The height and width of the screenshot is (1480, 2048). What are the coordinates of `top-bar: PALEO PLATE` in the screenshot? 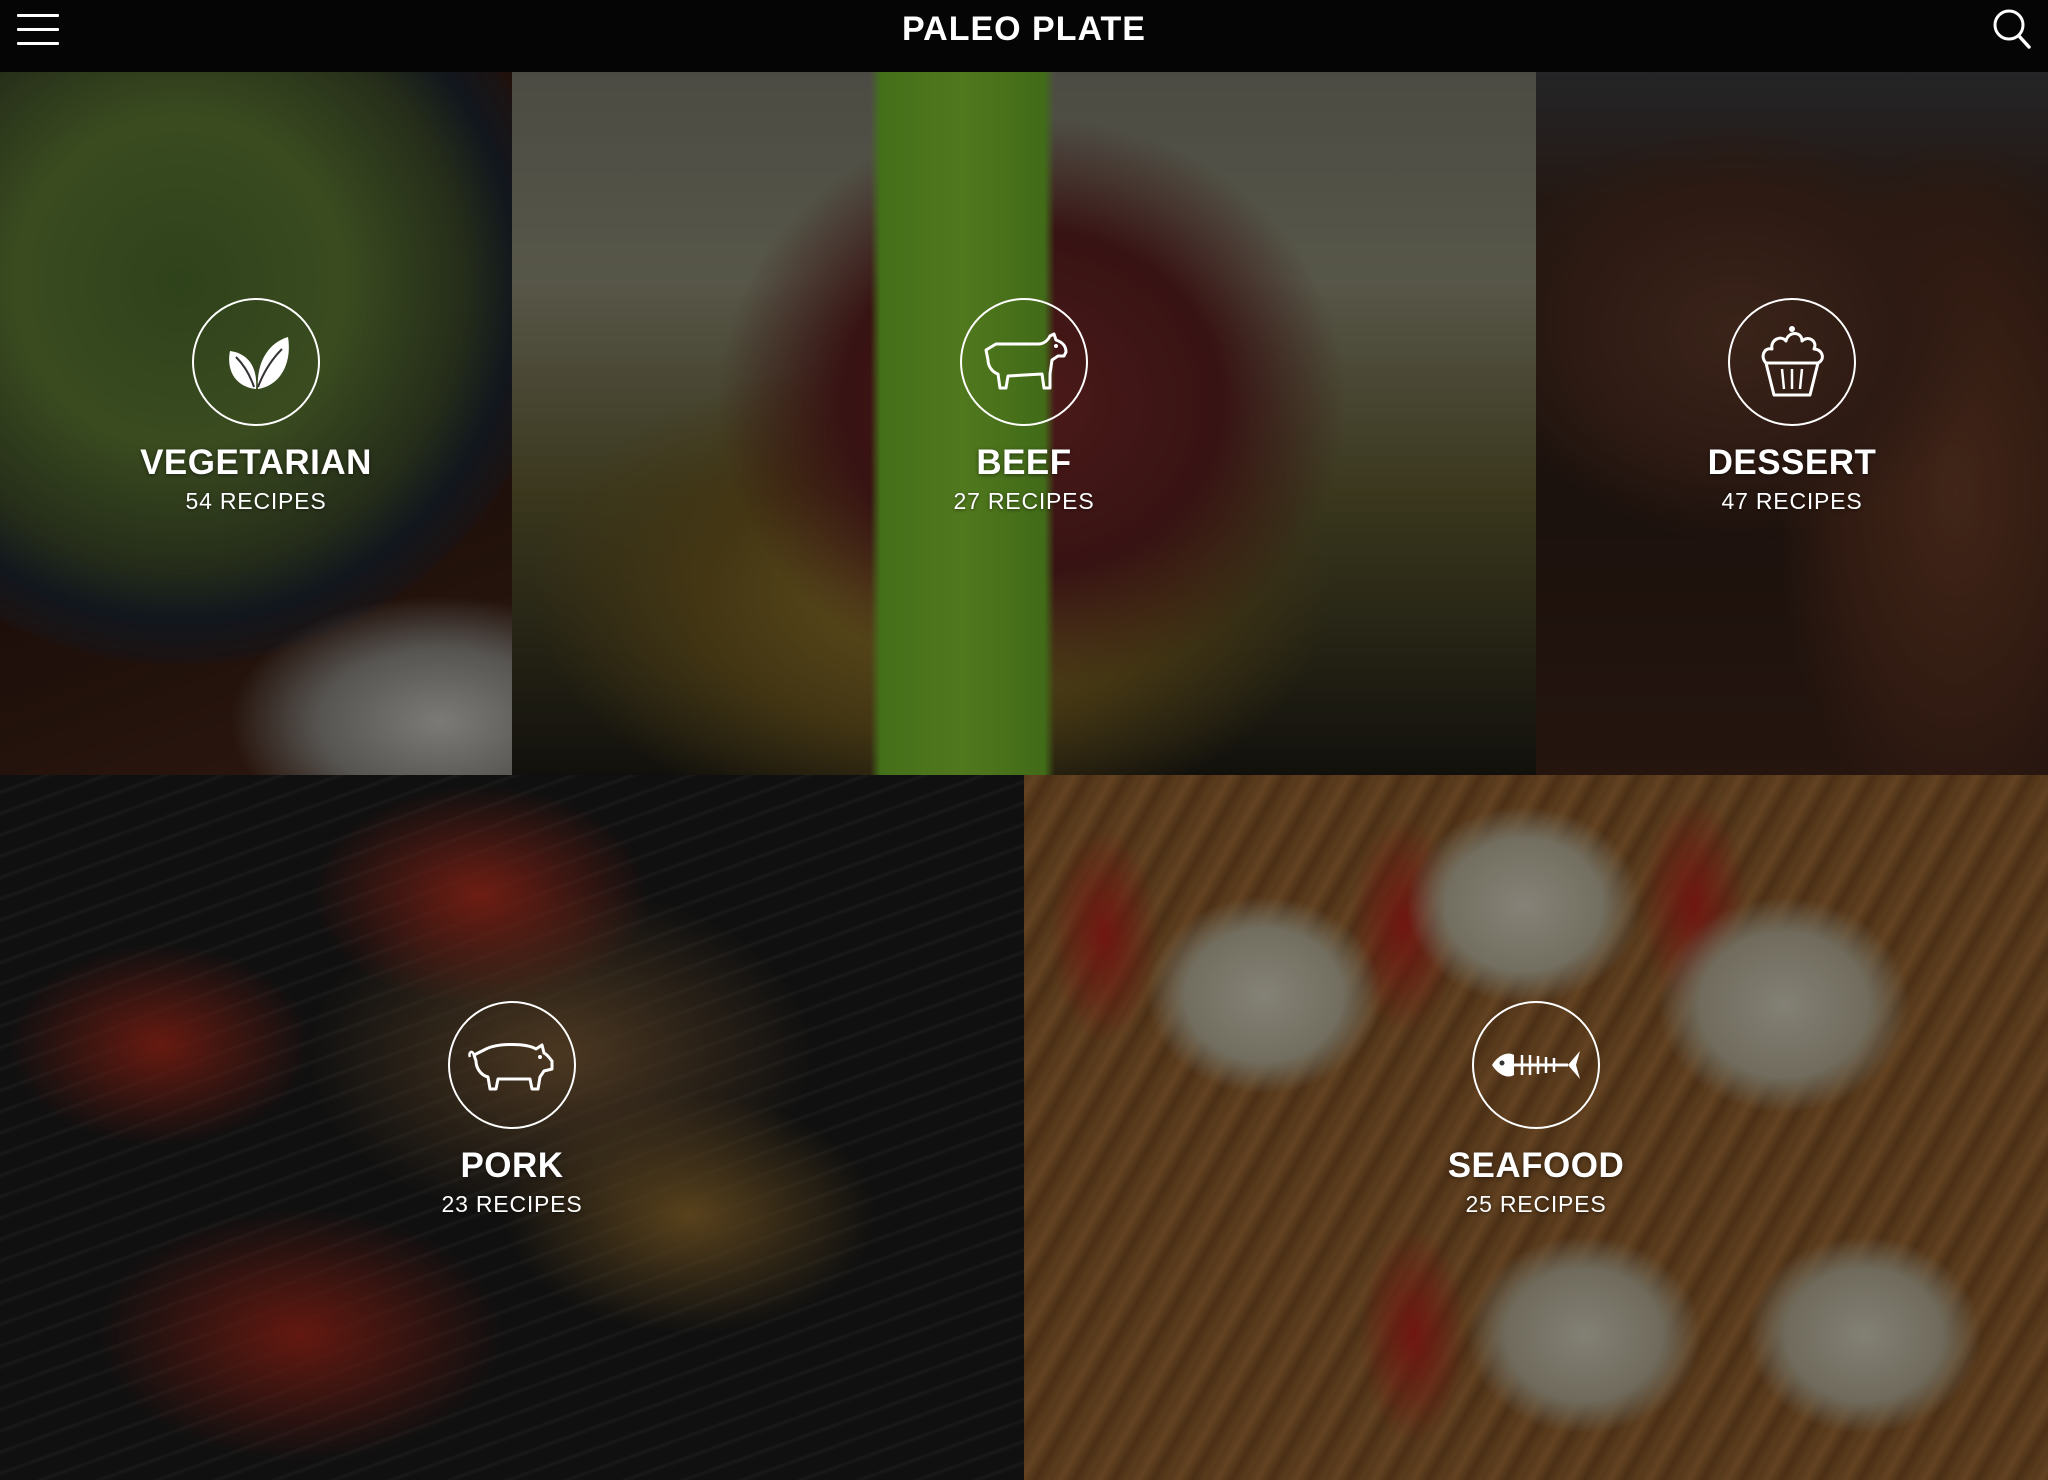 It's located at (1024, 36).